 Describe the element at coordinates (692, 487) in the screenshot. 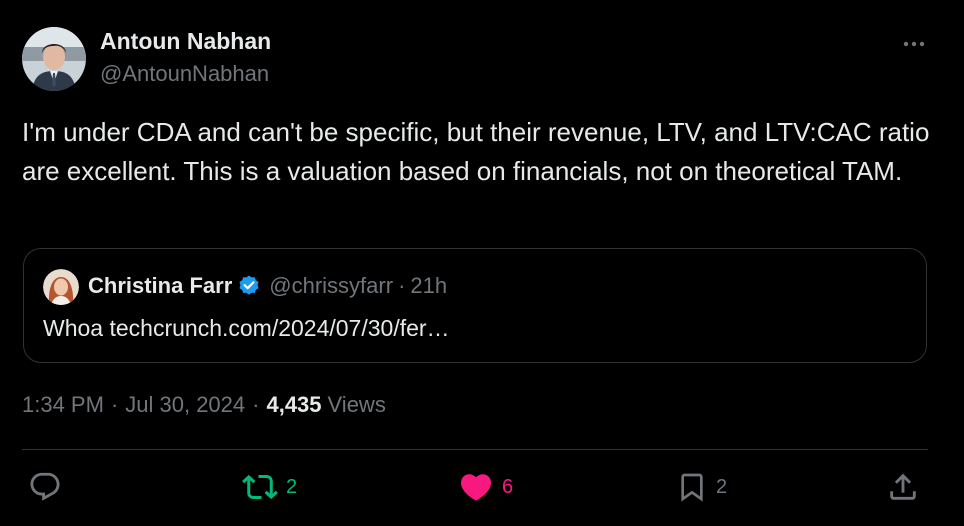

I see `bookmark-icon` at that location.